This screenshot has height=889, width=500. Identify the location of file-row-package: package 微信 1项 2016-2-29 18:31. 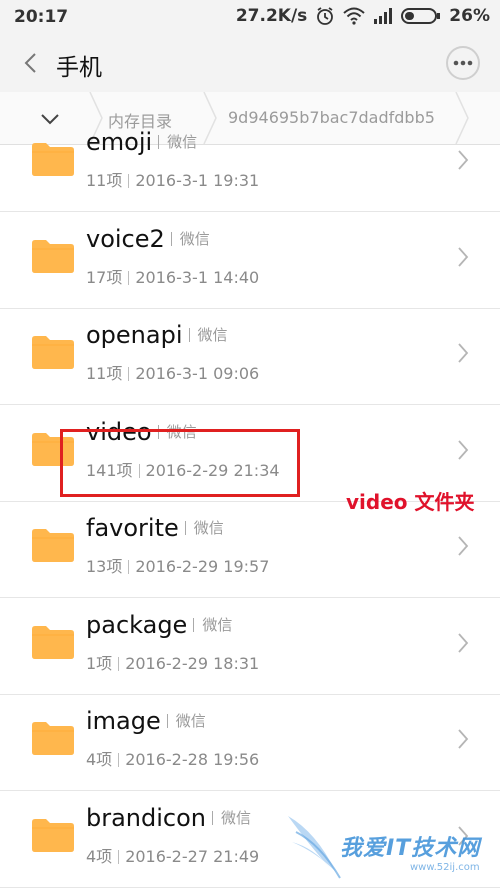
(250, 647).